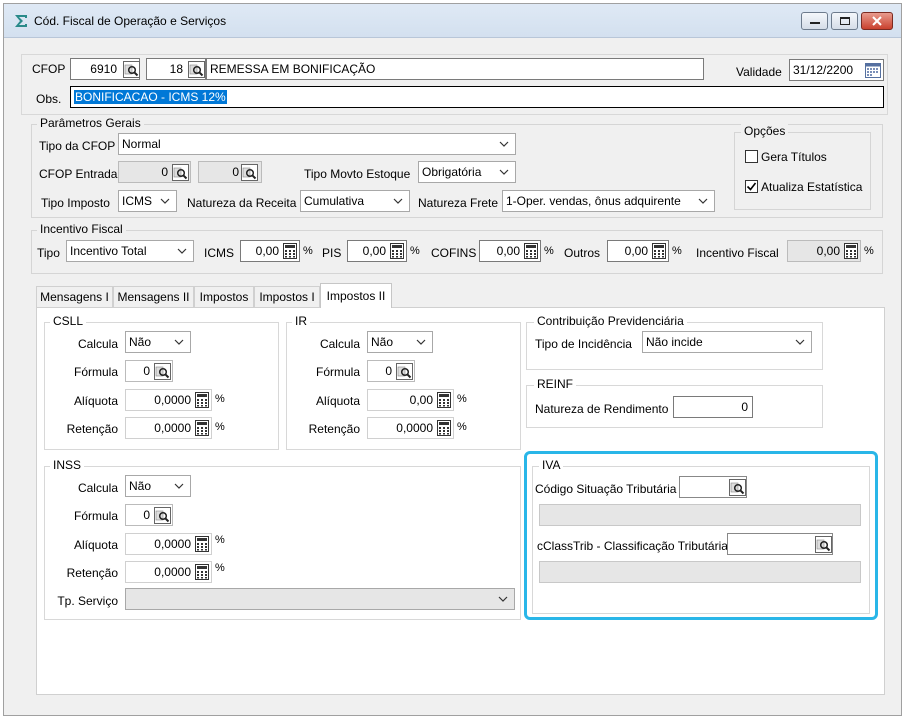  Describe the element at coordinates (873, 70) in the screenshot. I see `calendar-icon` at that location.